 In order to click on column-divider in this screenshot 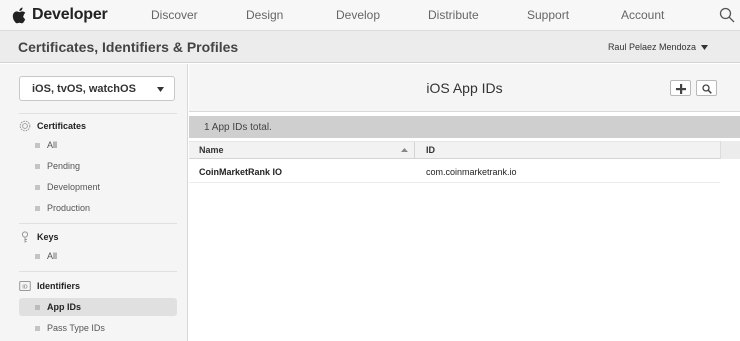, I will do `click(414, 150)`.